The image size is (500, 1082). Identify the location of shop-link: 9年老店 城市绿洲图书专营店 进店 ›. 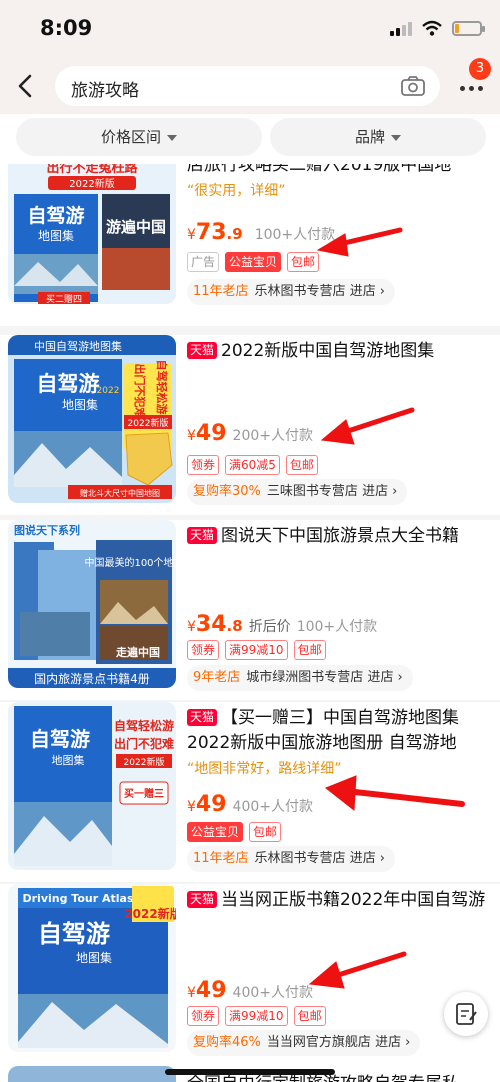
(300, 678).